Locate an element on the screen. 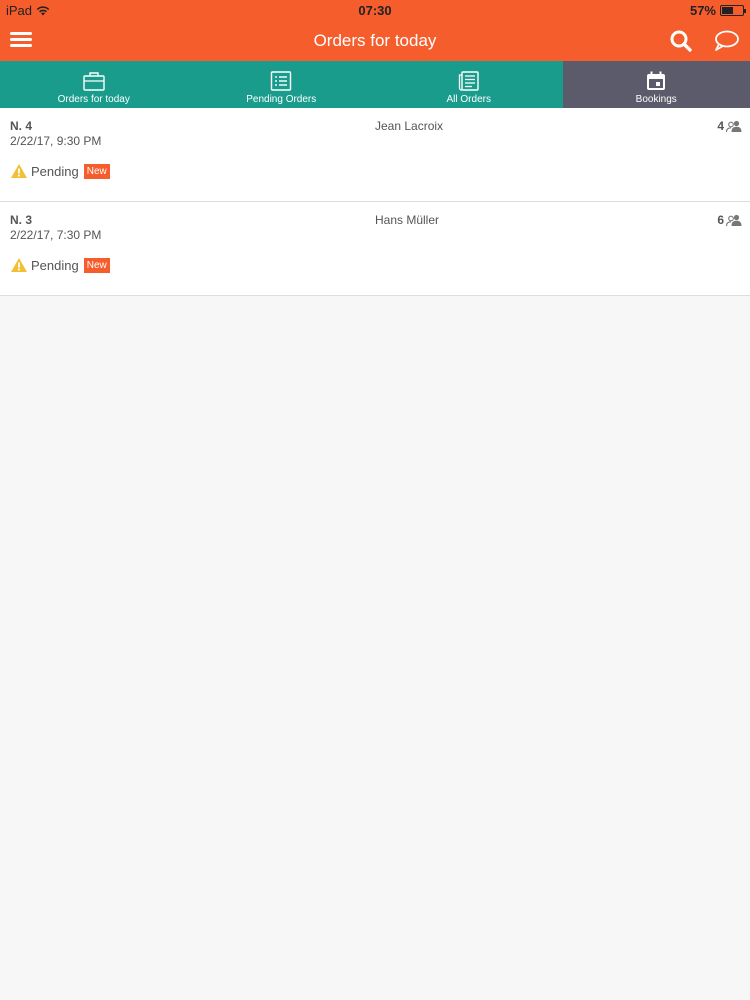 Image resolution: width=750 pixels, height=1000 pixels. chat-button is located at coordinates (726, 41).